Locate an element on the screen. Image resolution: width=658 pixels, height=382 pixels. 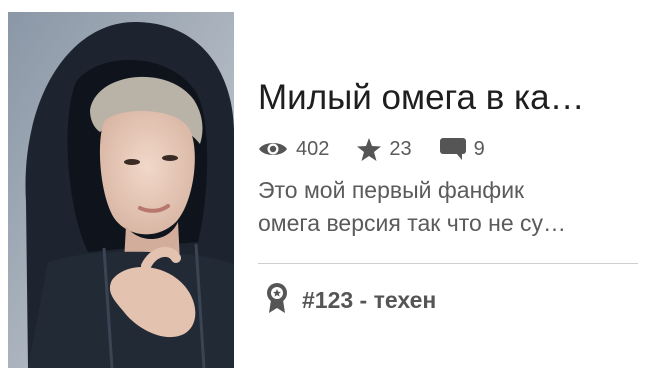
comments-count: 9 is located at coordinates (479, 148).